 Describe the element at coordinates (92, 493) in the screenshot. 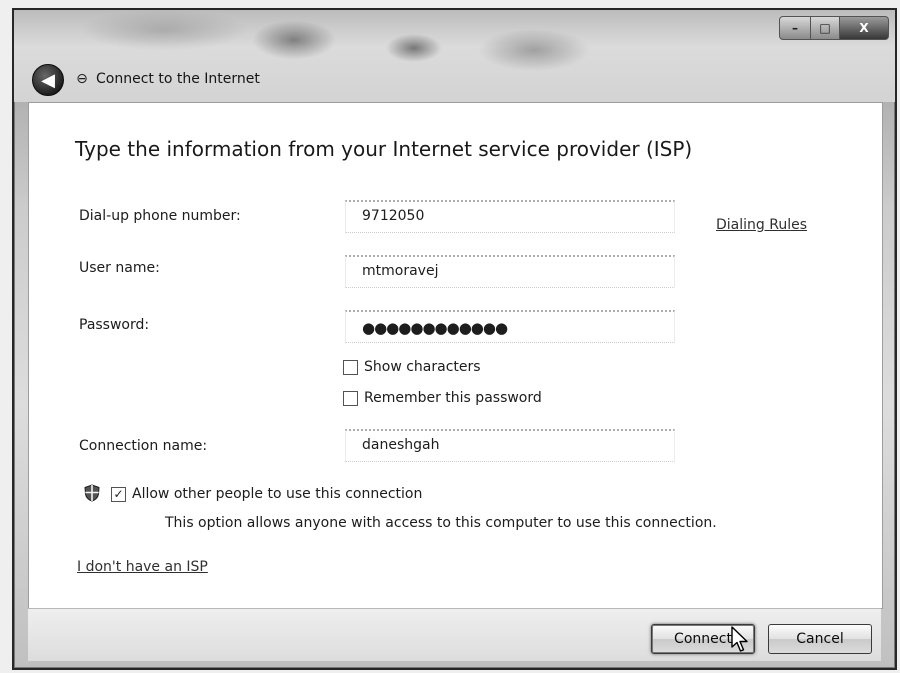

I see `uac-shield-icon` at that location.